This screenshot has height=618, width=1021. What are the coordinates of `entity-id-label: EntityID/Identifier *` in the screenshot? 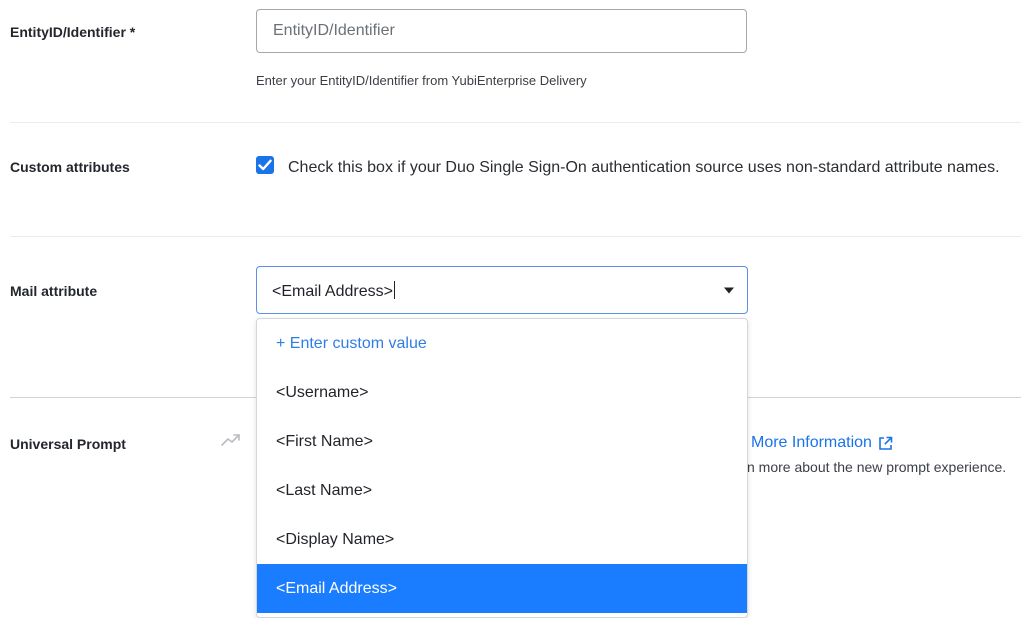 It's located at (73, 32).